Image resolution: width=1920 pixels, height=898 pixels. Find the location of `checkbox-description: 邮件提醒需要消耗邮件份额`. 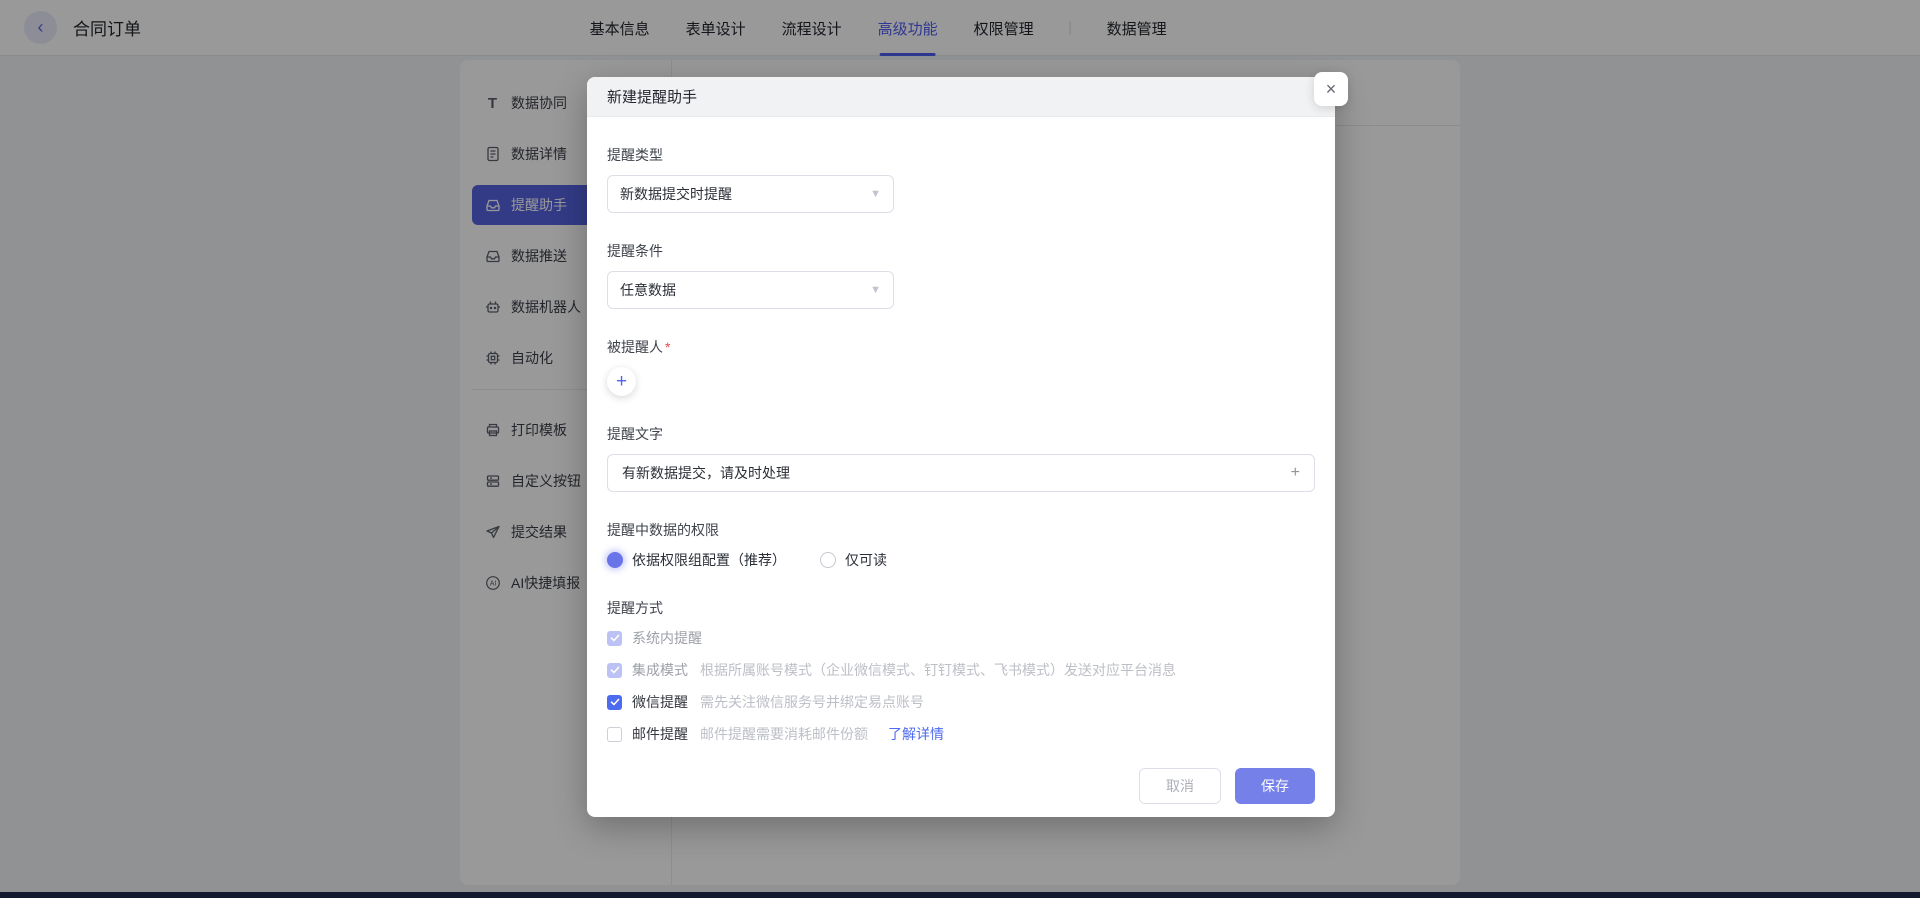

checkbox-description: 邮件提醒需要消耗邮件份额 is located at coordinates (784, 734).